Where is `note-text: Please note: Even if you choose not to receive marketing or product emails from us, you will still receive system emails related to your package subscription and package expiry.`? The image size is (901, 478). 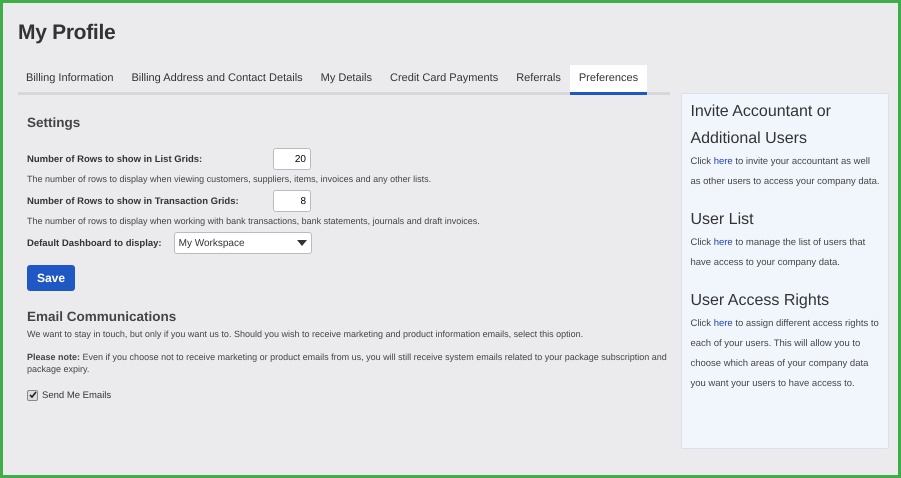
note-text: Please note: Even if you choose not to receive marketing or product emails from us, you will still receive system emails related to your package subscription and package expiry. is located at coordinates (347, 363).